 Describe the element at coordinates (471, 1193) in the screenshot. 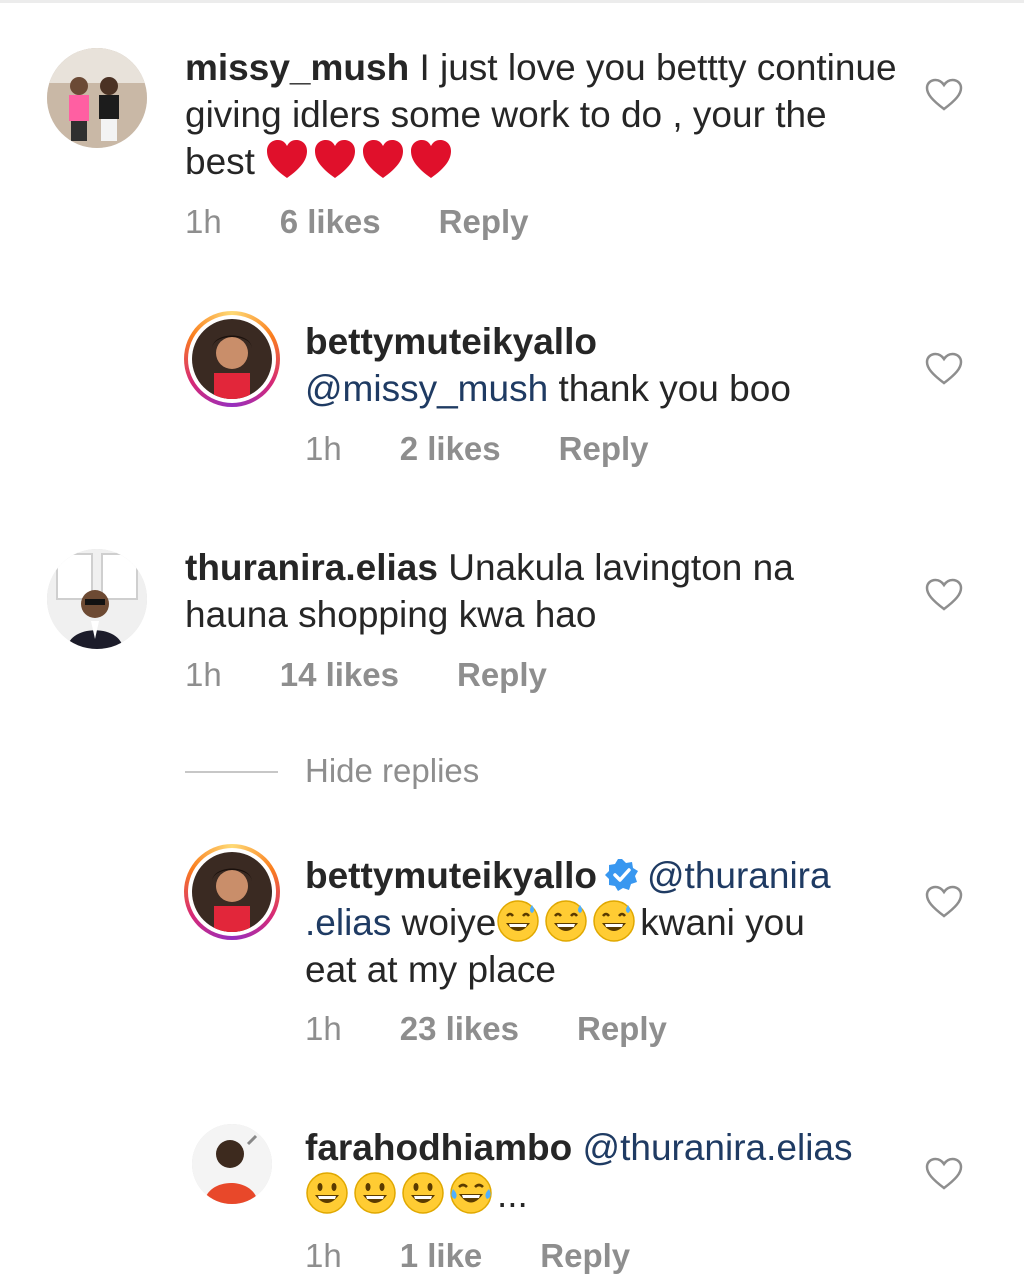

I see `tears-of-joy-emoji` at that location.